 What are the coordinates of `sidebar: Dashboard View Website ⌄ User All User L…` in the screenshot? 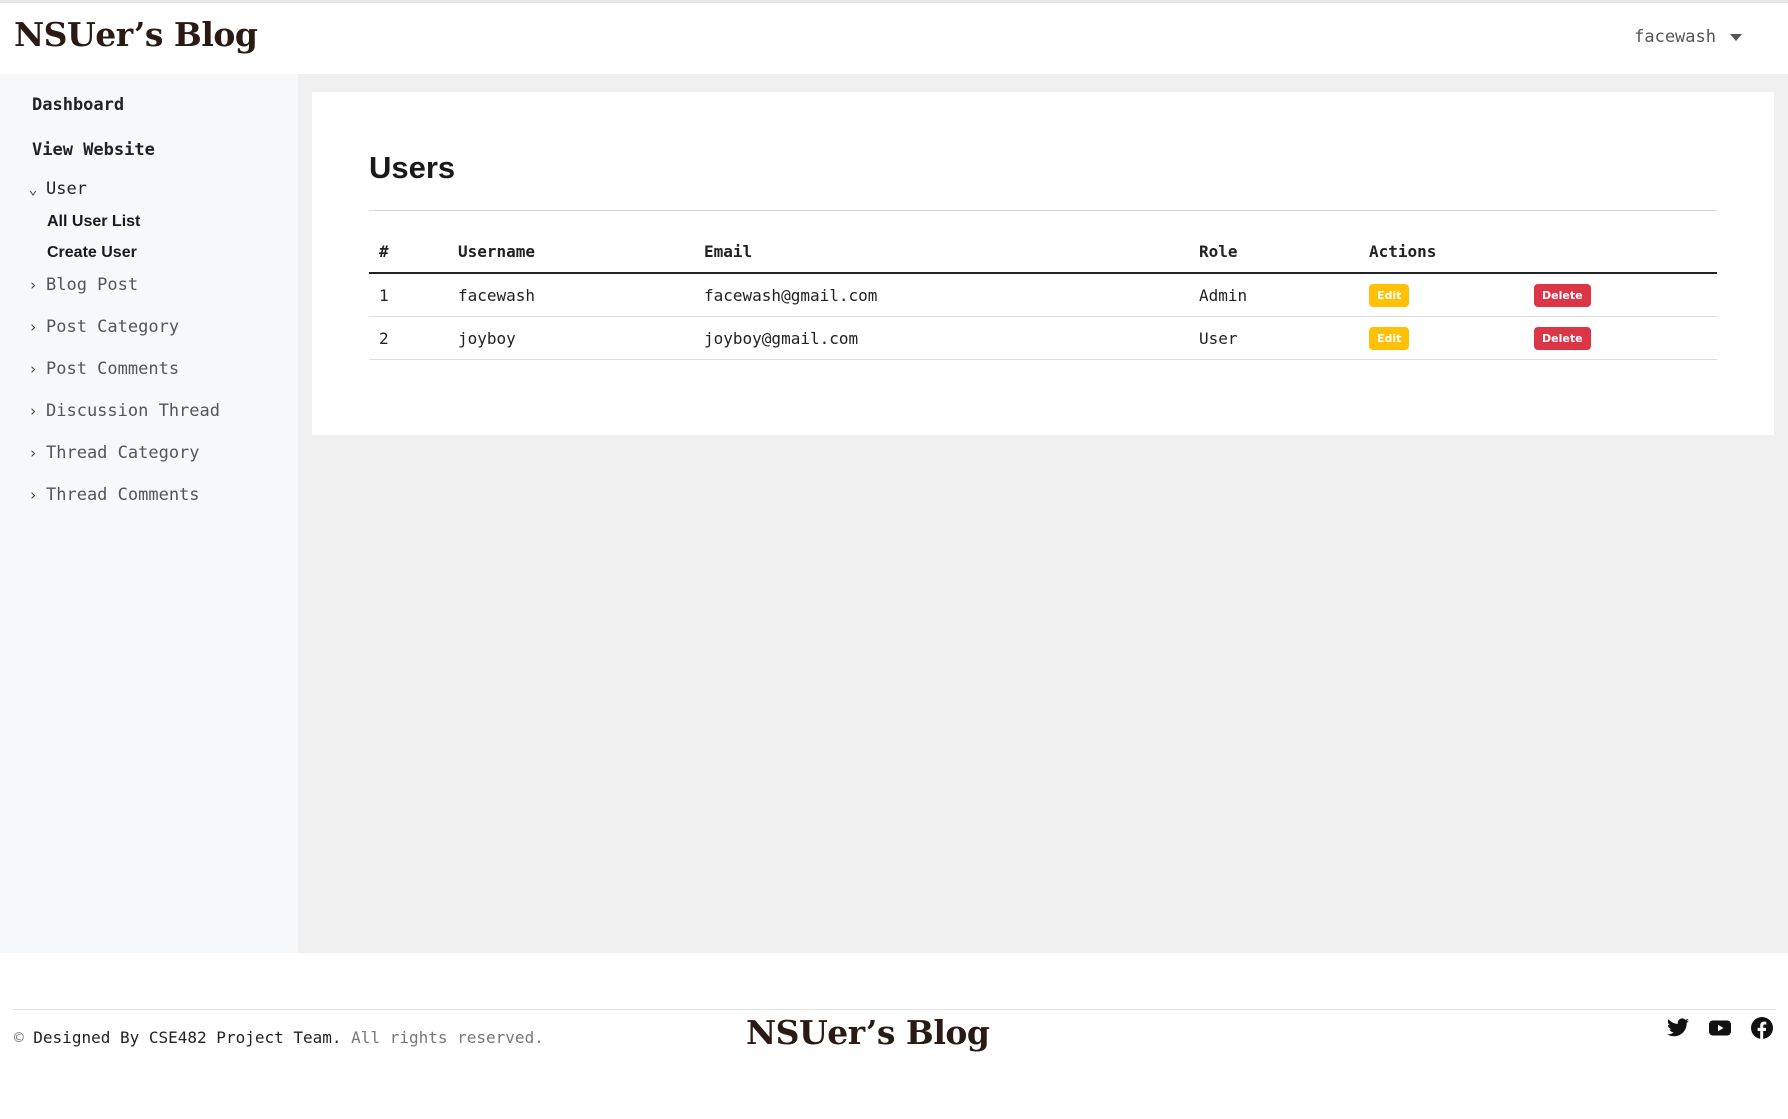 It's located at (149, 513).